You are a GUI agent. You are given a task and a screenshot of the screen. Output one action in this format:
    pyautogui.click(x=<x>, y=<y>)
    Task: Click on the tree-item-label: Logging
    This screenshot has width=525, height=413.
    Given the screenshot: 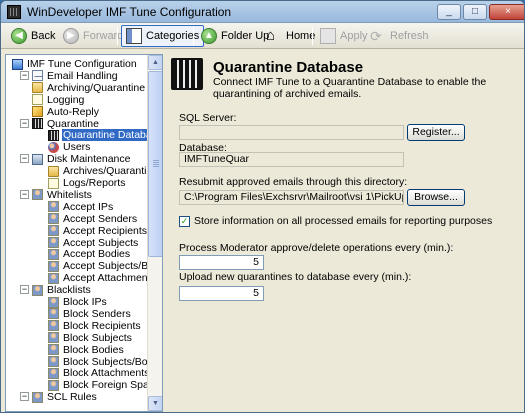 What is the action you would take?
    pyautogui.click(x=66, y=99)
    